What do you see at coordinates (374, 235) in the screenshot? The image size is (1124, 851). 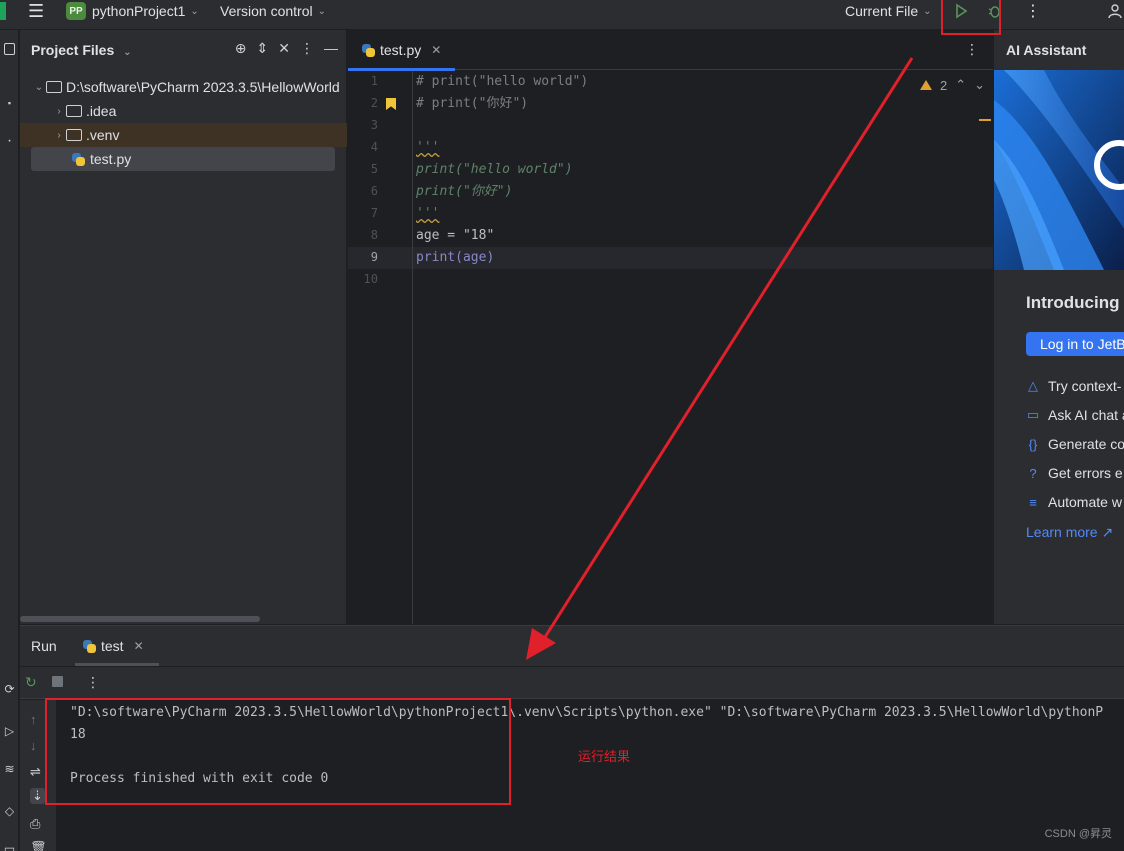 I see `line-number: 8` at bounding box center [374, 235].